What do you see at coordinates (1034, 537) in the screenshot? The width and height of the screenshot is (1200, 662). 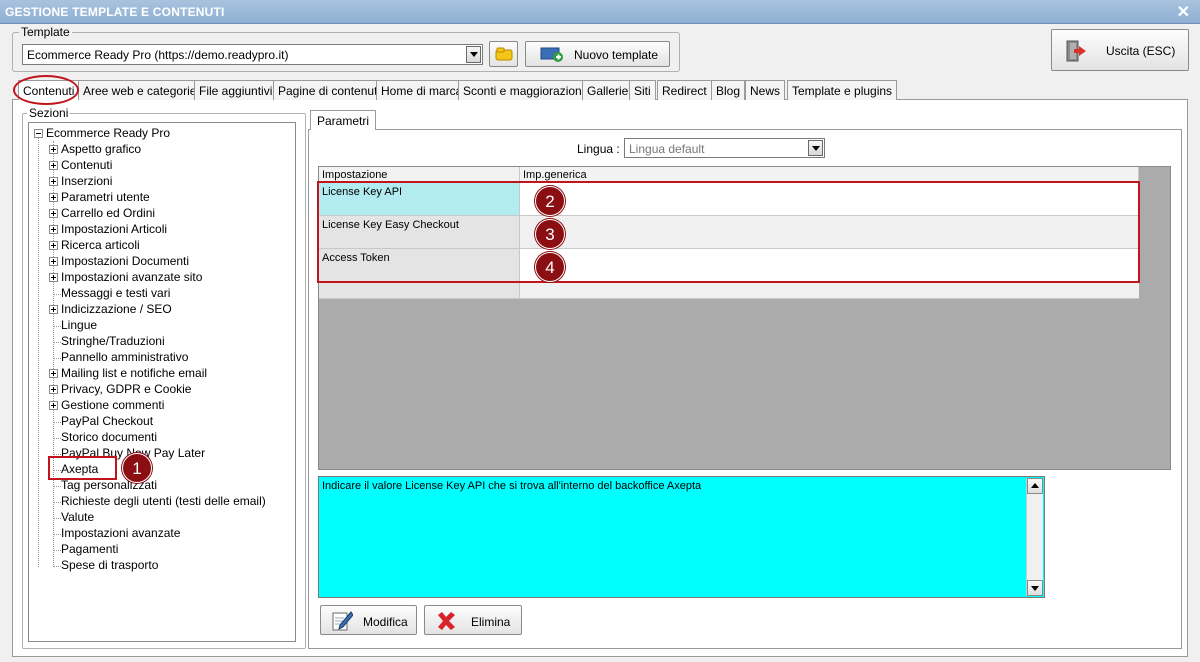 I see `description-scrollbar` at bounding box center [1034, 537].